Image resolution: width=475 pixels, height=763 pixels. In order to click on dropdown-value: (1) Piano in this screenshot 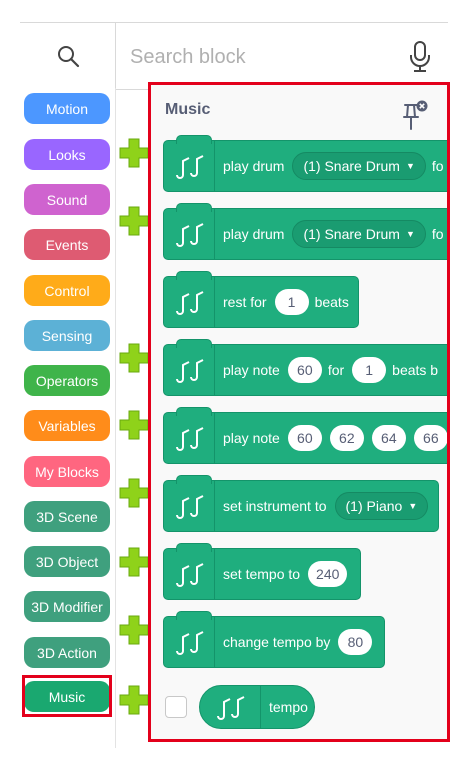, I will do `click(374, 506)`.